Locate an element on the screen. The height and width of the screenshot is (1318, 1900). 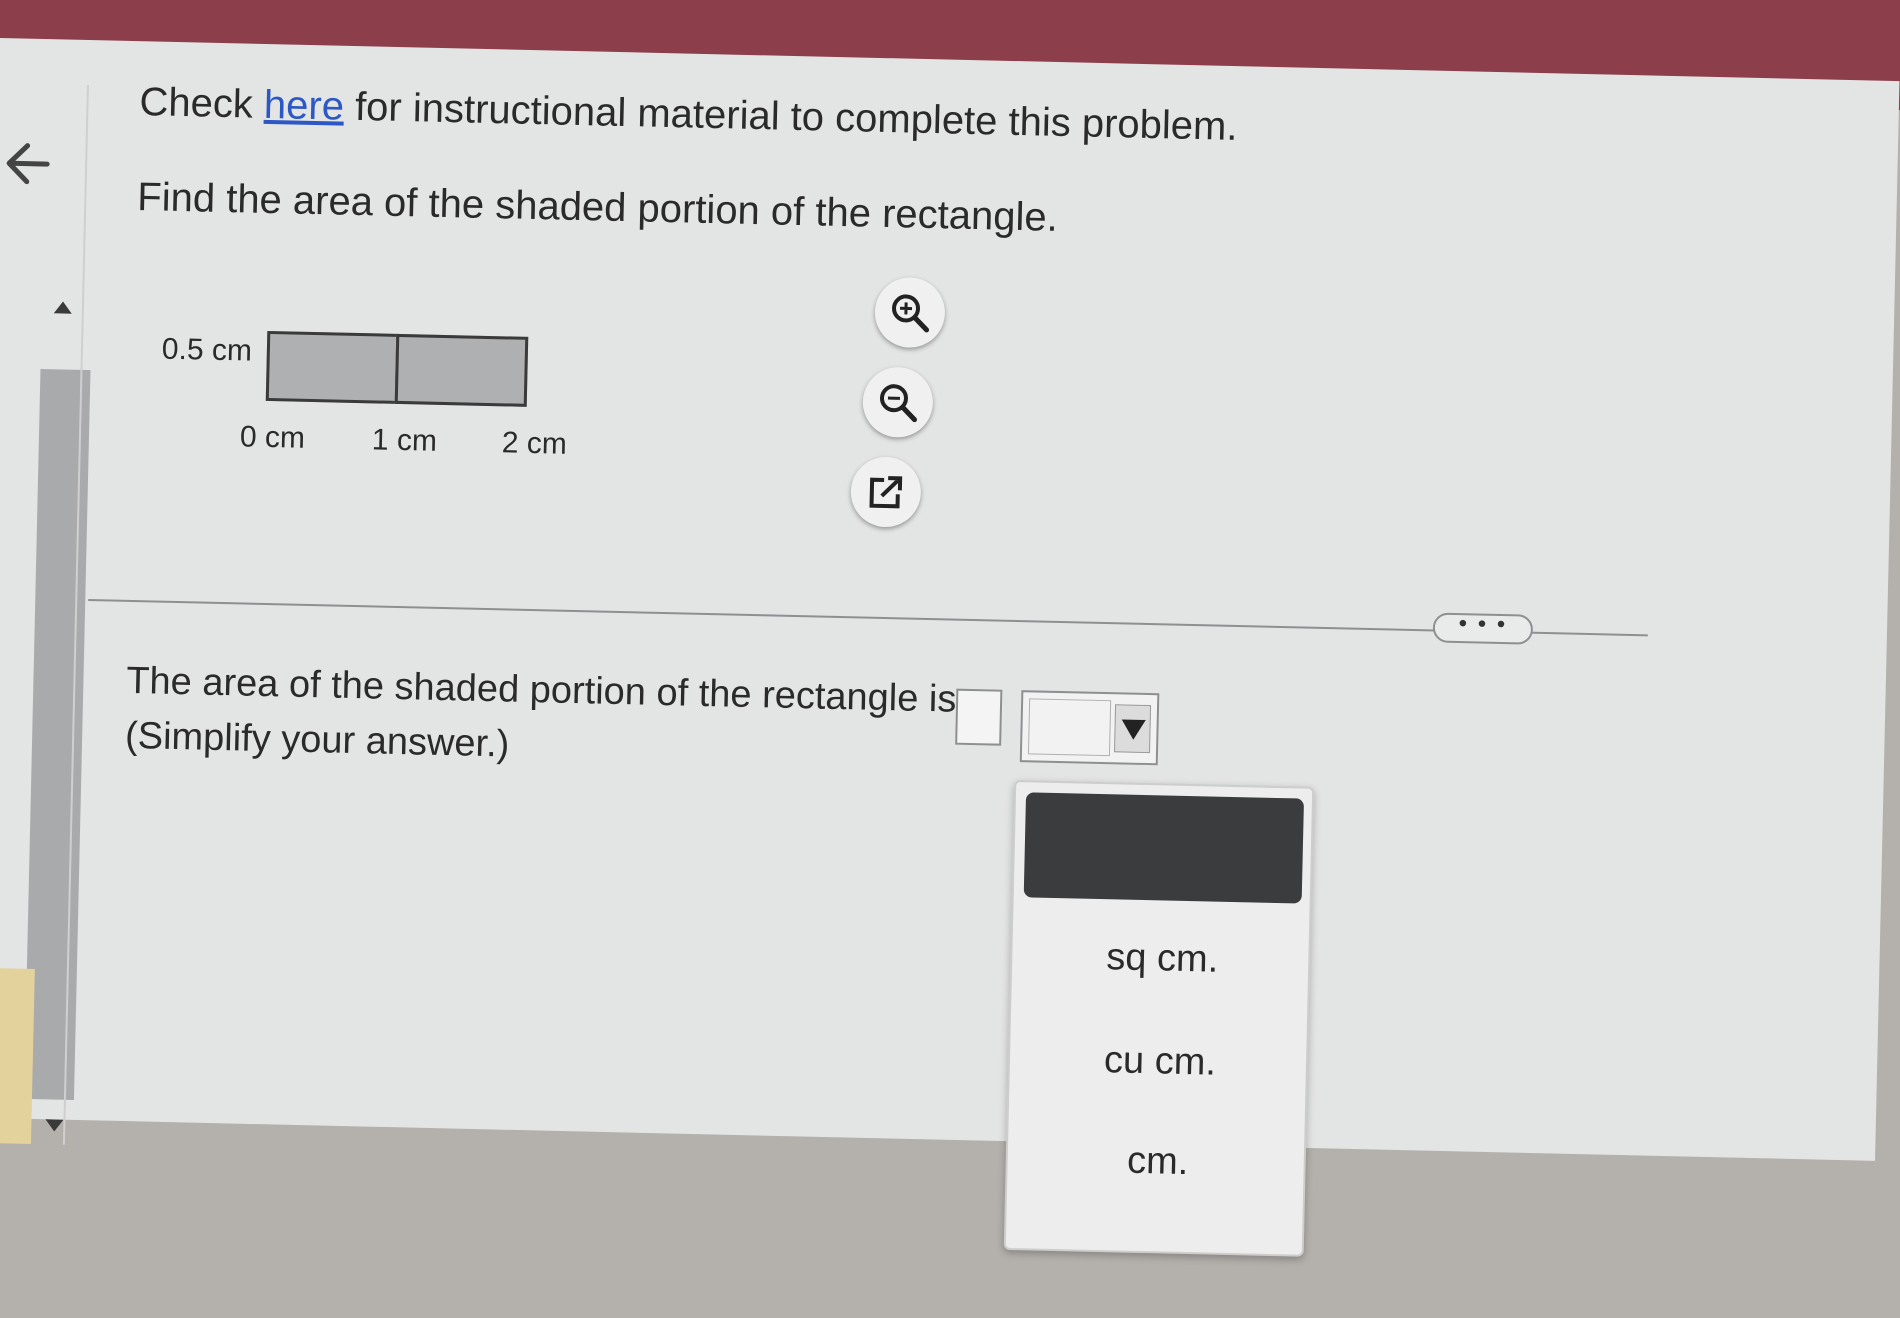
unit-options-menu: sq cm. cu cm. cm. is located at coordinates (1159, 1018).